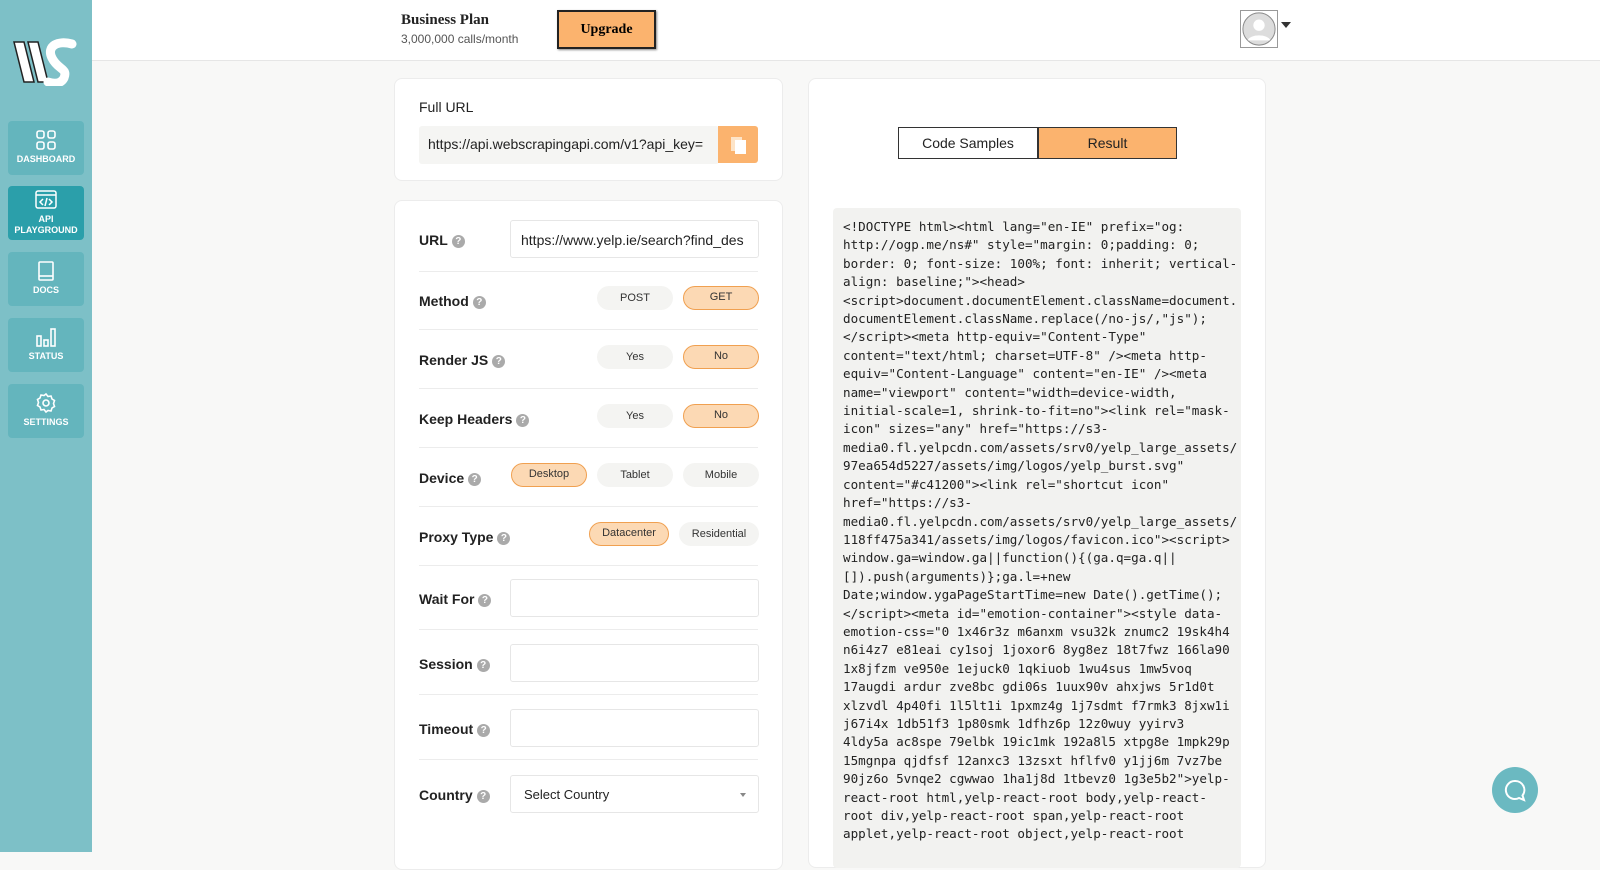  I want to click on sidebar-item-label: API PLAYGROUND, so click(46, 224).